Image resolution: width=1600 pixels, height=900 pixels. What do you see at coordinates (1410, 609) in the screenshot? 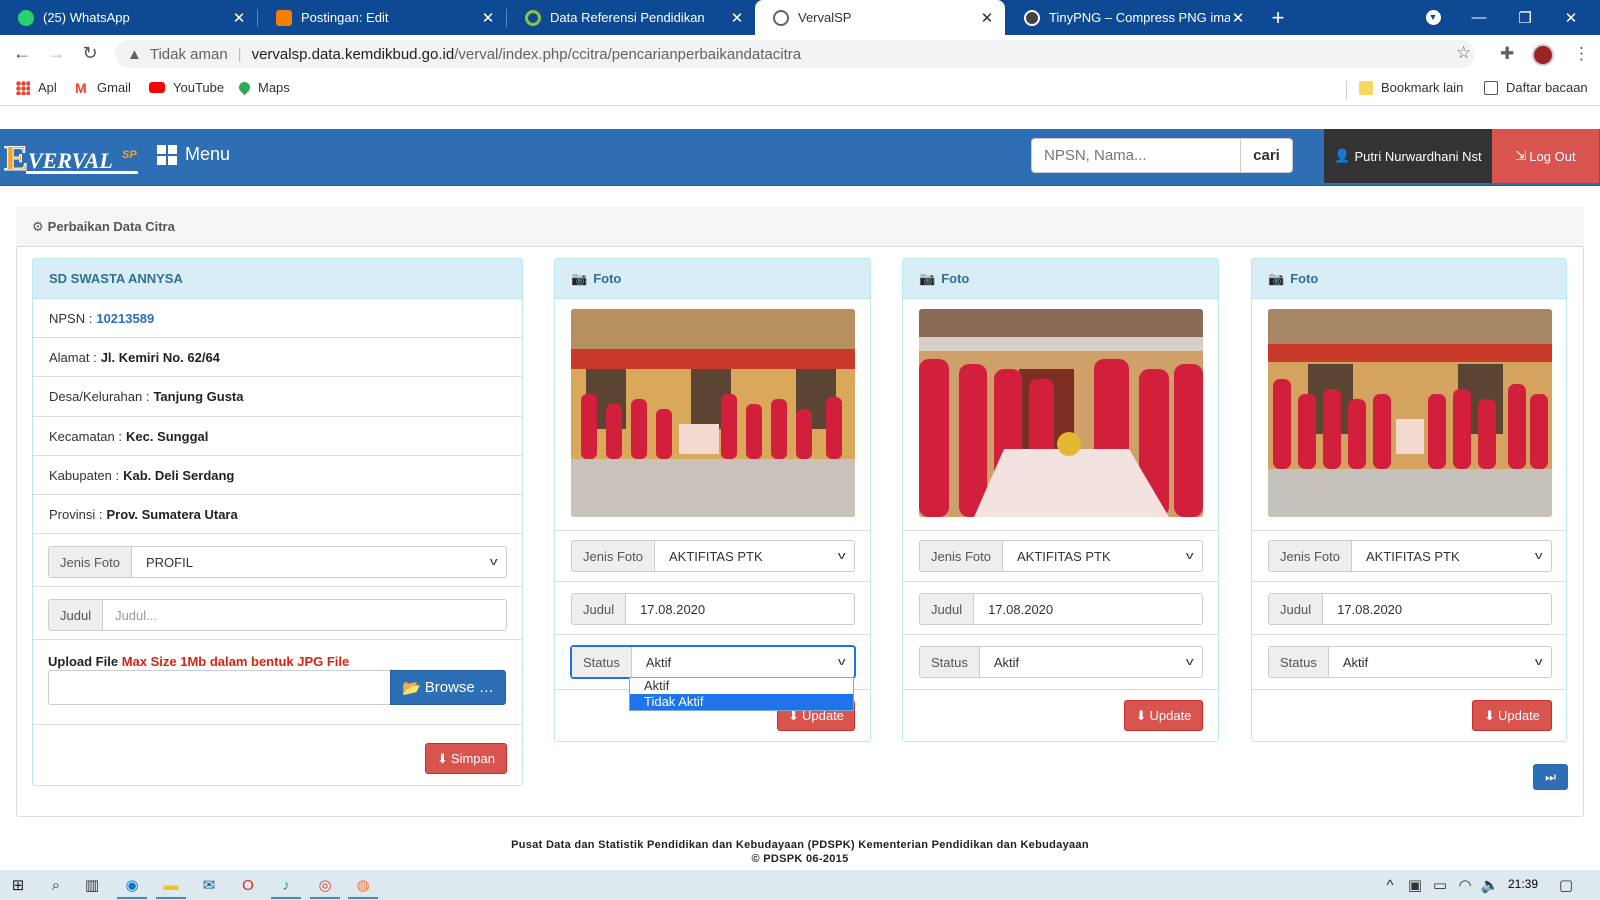
I see `photo3-judul-input: Judul 17.08.2020` at bounding box center [1410, 609].